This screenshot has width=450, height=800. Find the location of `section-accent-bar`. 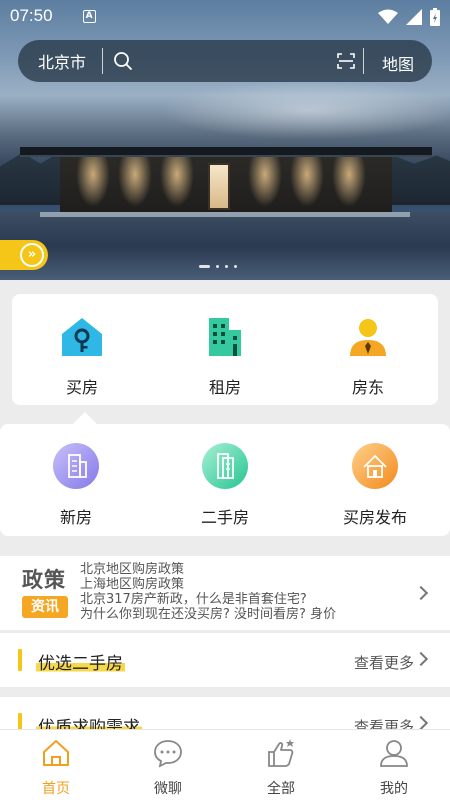

section-accent-bar is located at coordinates (20, 660).